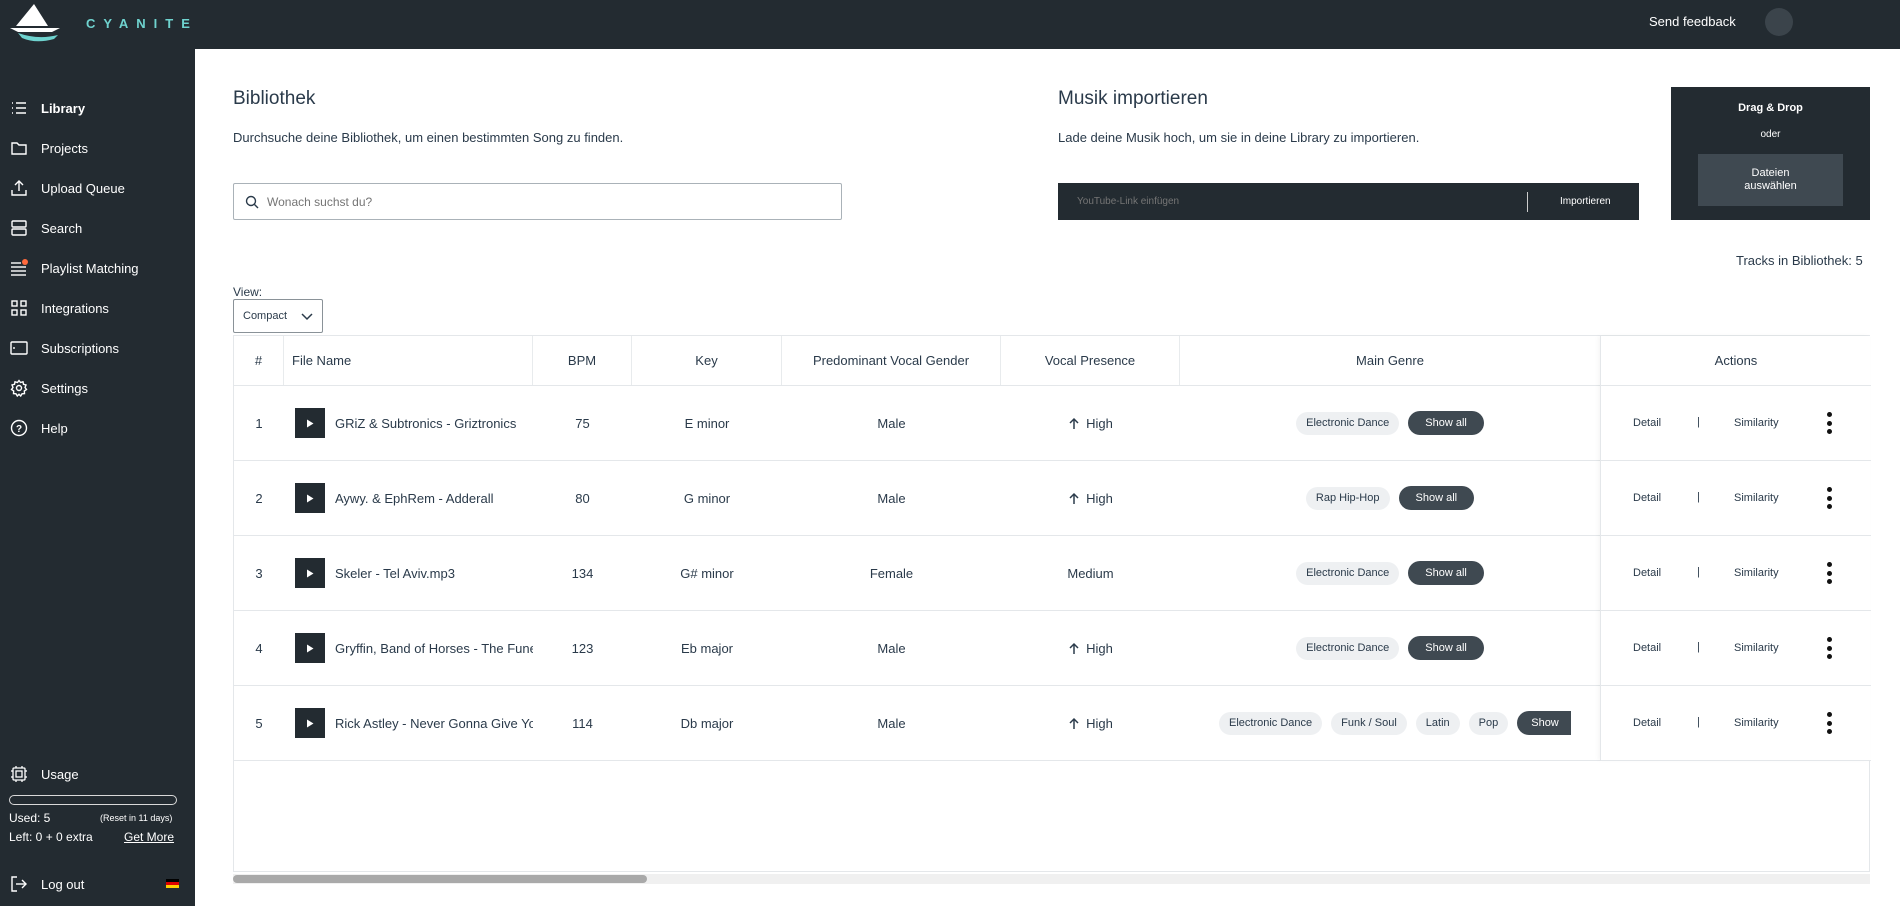  I want to click on usage-progress-bar, so click(93, 800).